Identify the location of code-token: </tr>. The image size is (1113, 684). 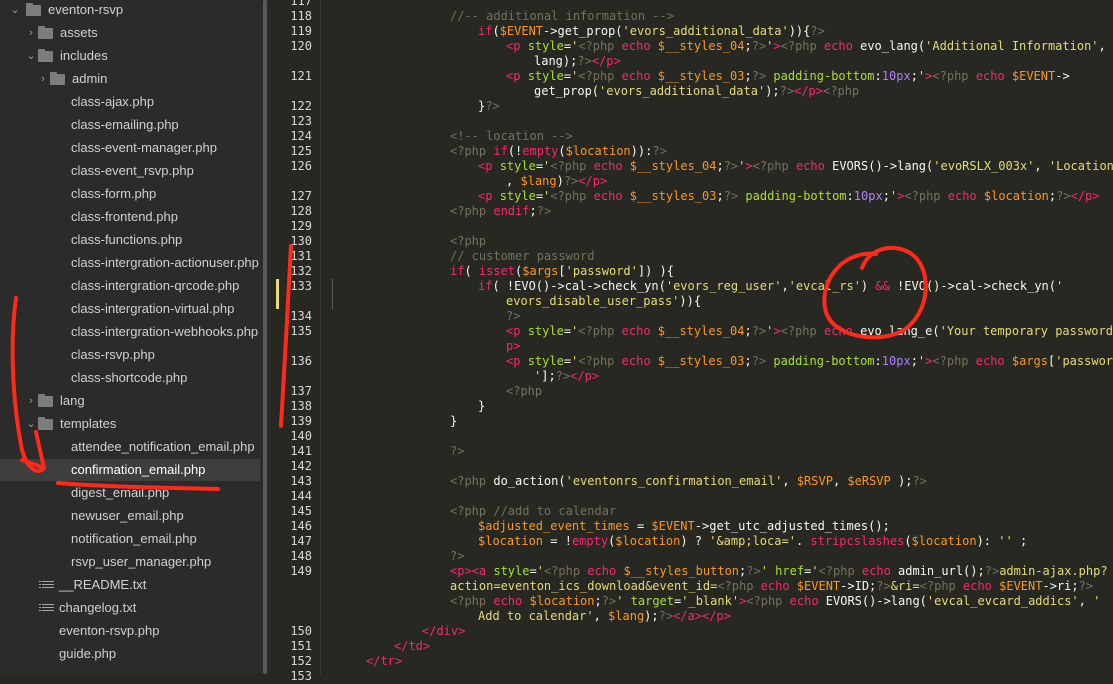
(384, 661).